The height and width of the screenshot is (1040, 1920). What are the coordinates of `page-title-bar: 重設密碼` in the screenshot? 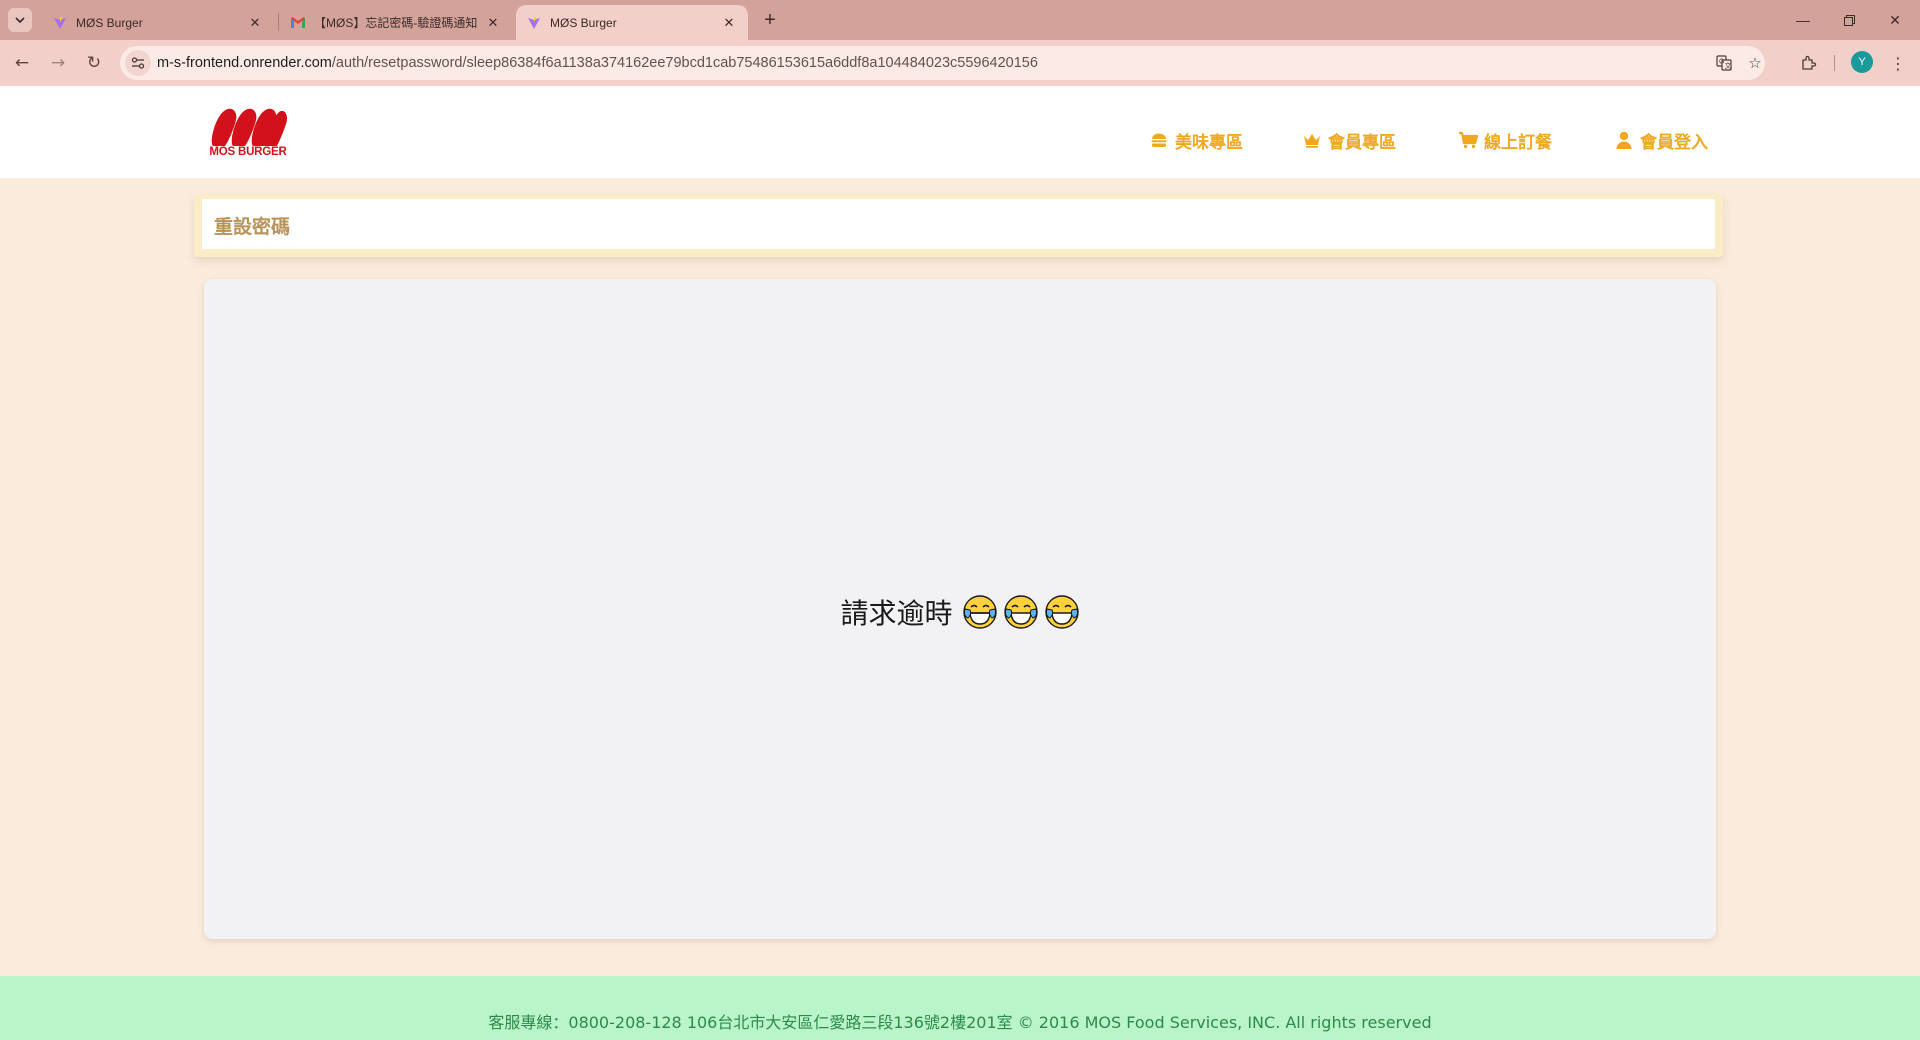 It's located at (958, 226).